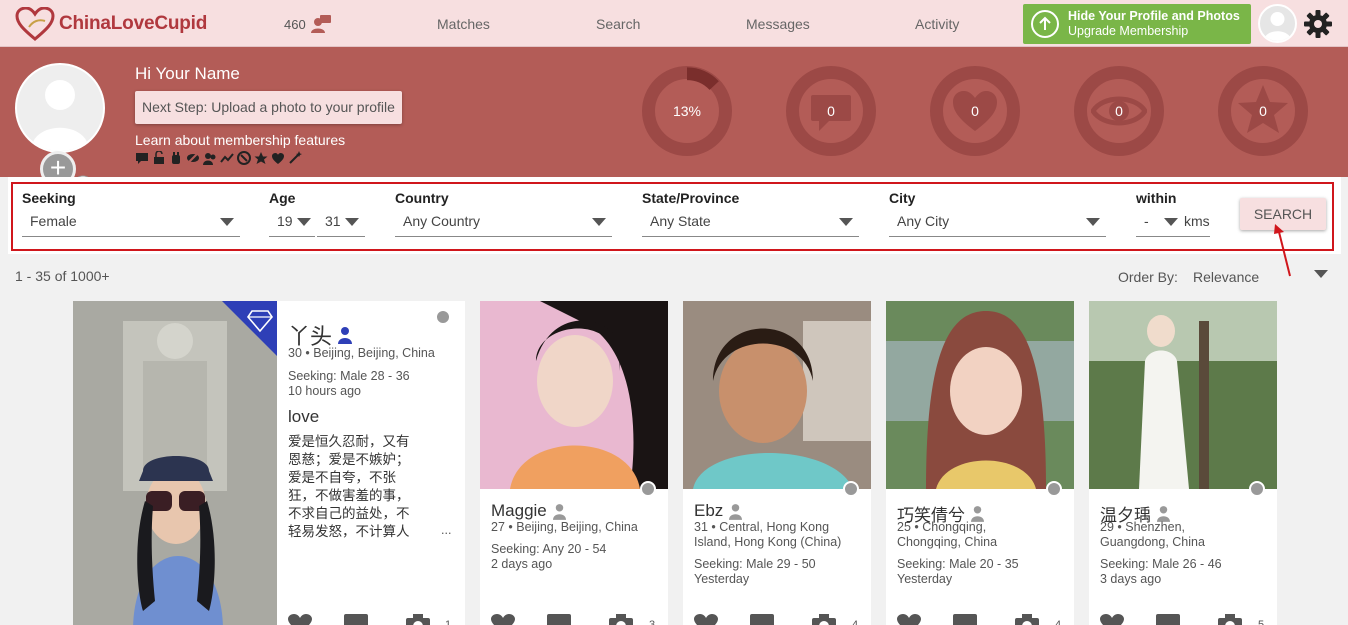 The image size is (1348, 625). I want to click on my-avatar, so click(60, 108).